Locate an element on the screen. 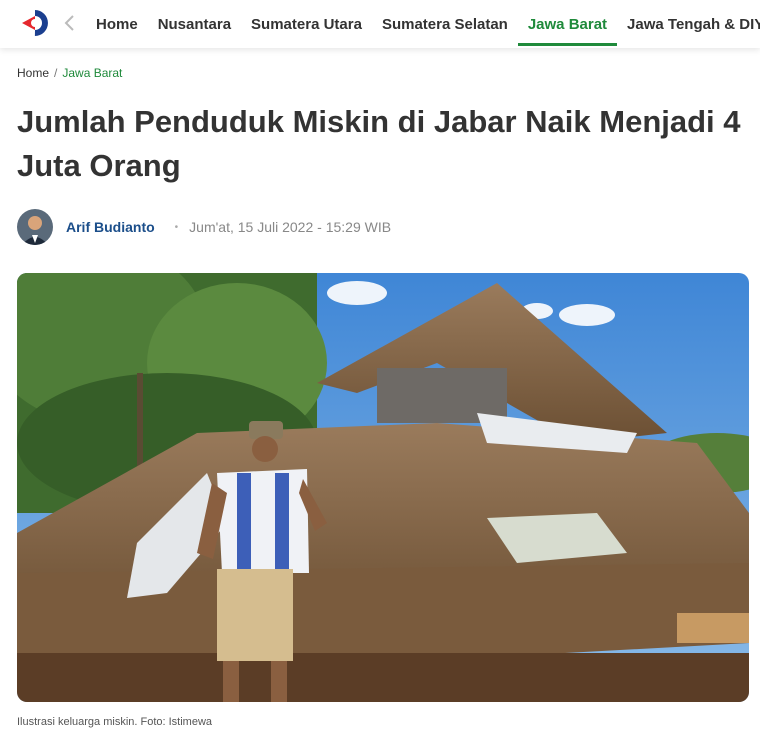 The width and height of the screenshot is (760, 744). breadcrumb-current-link: Jawa Barat is located at coordinates (92, 73).